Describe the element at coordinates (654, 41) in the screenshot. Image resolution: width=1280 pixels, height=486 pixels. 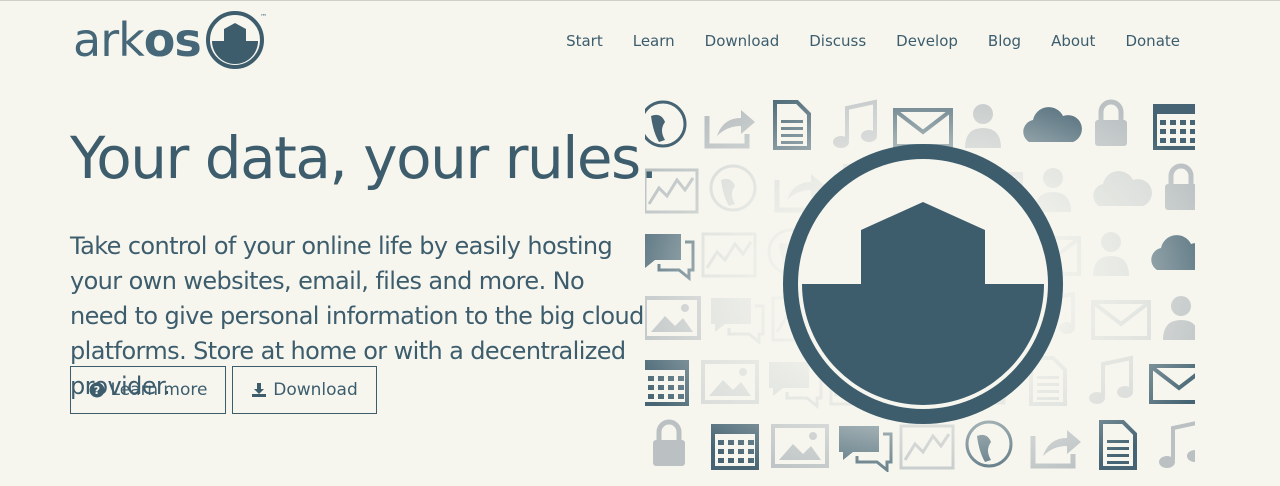
I see `nav-learn: Learn` at that location.